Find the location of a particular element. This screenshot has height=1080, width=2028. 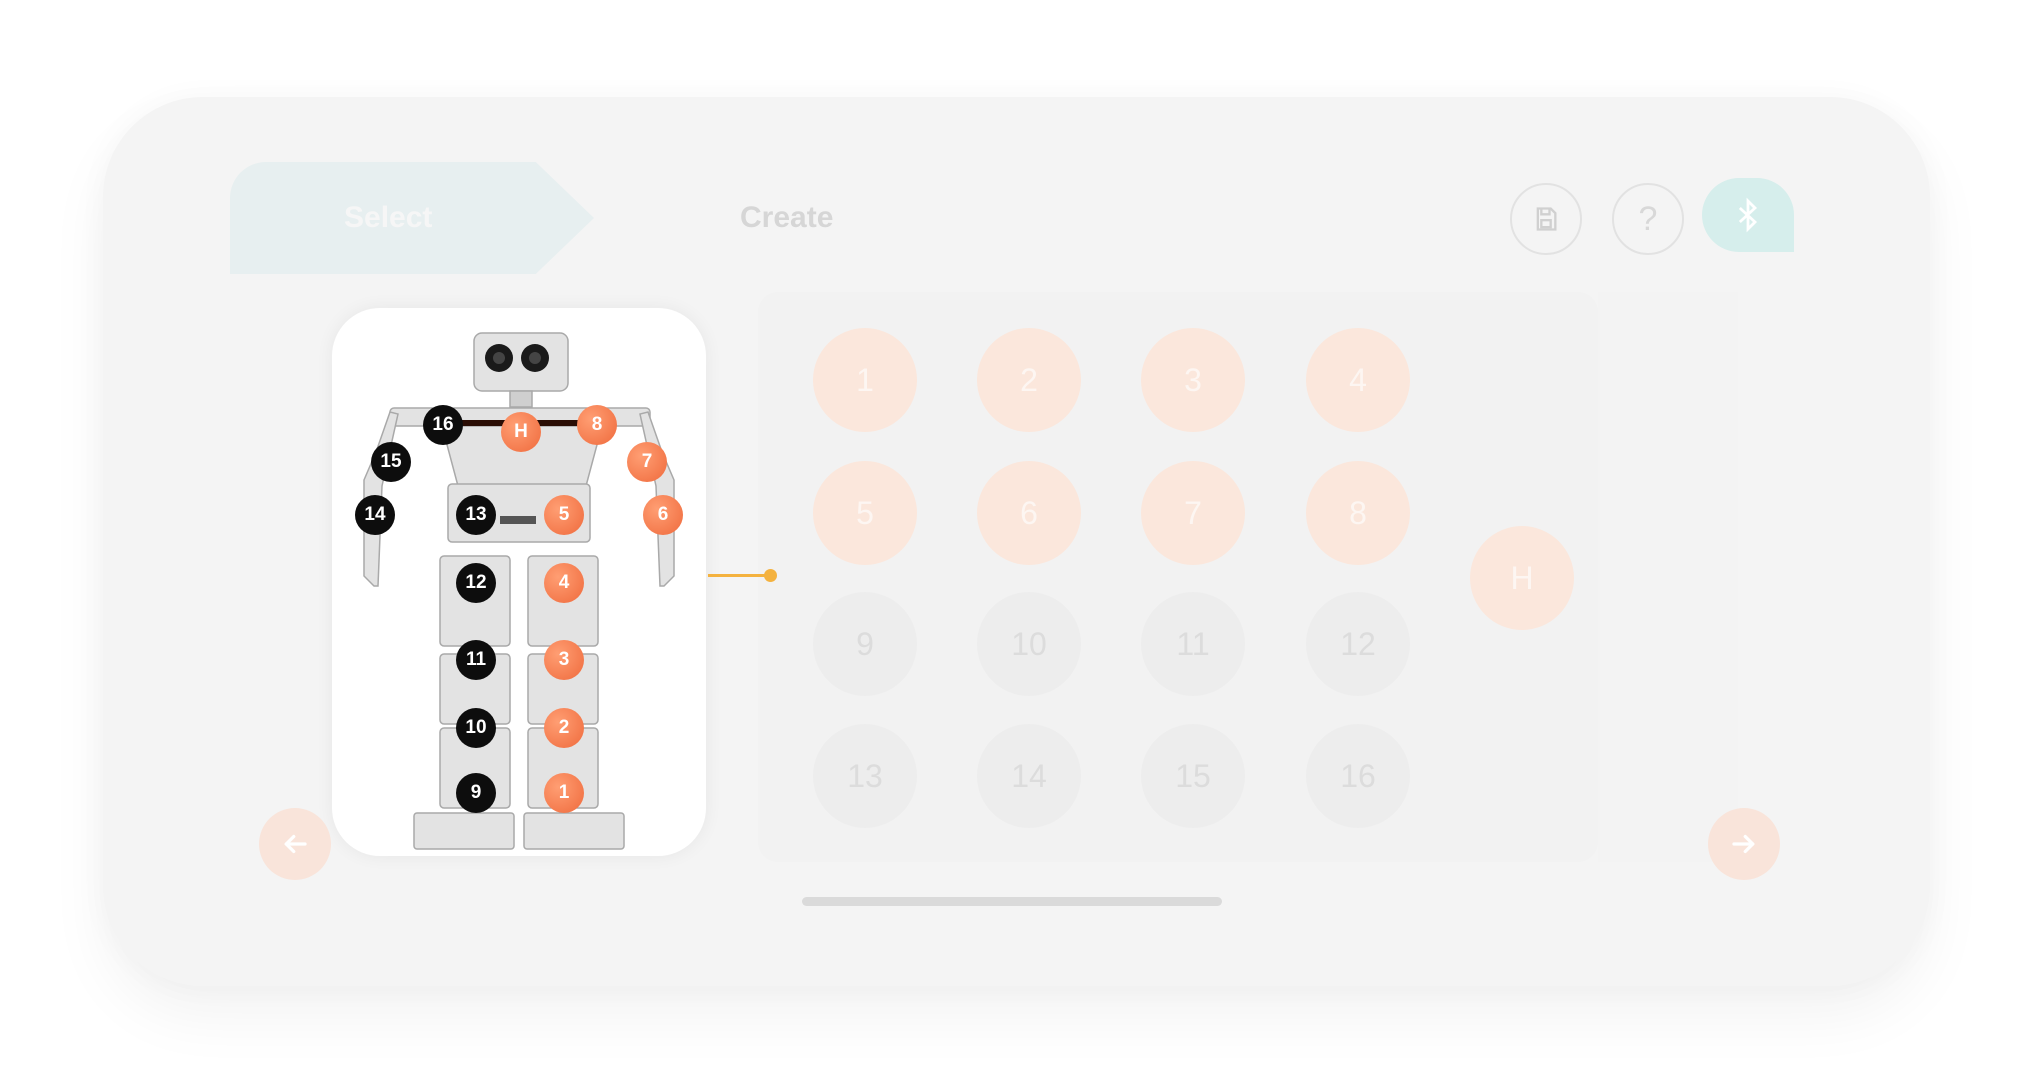

step-select: Select is located at coordinates (412, 218).